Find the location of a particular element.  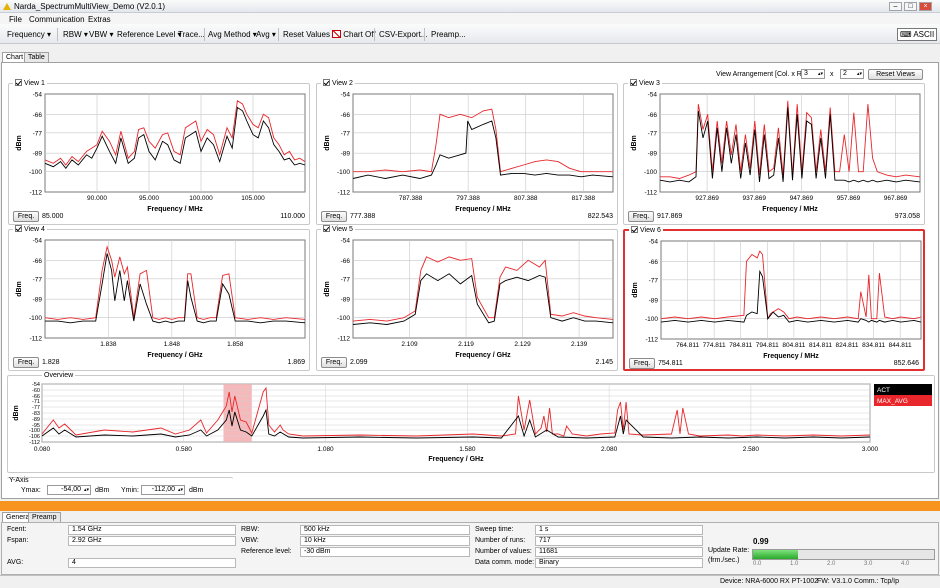

x-tick-label: 0.580 is located at coordinates (184, 449).